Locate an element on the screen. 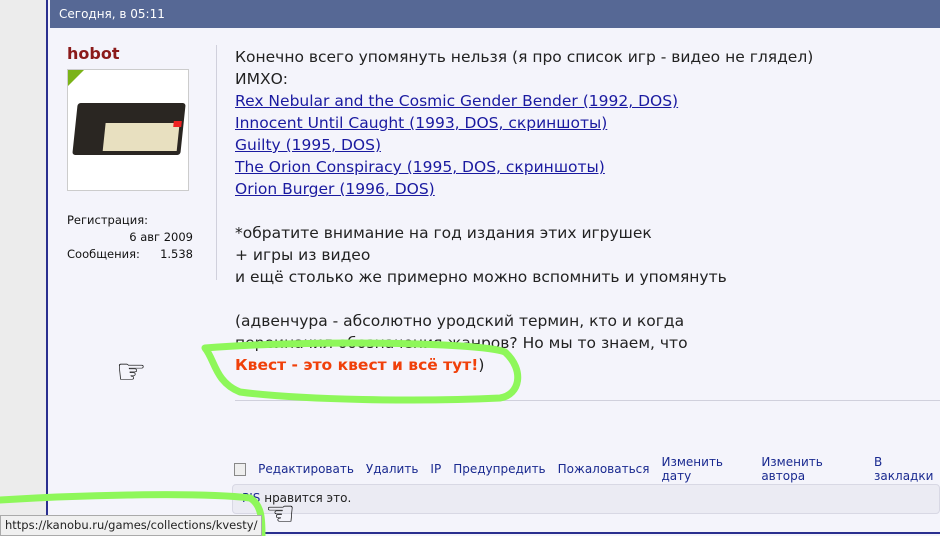  highlight-circle is located at coordinates (361, 371).